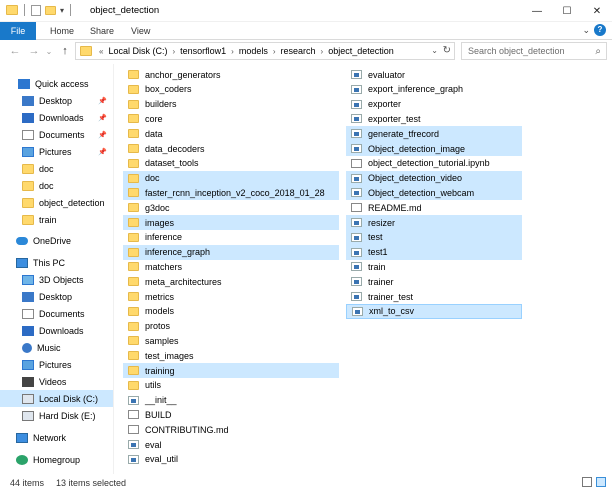  I want to click on file-list-item: generate_tfrecord, so click(434, 134).